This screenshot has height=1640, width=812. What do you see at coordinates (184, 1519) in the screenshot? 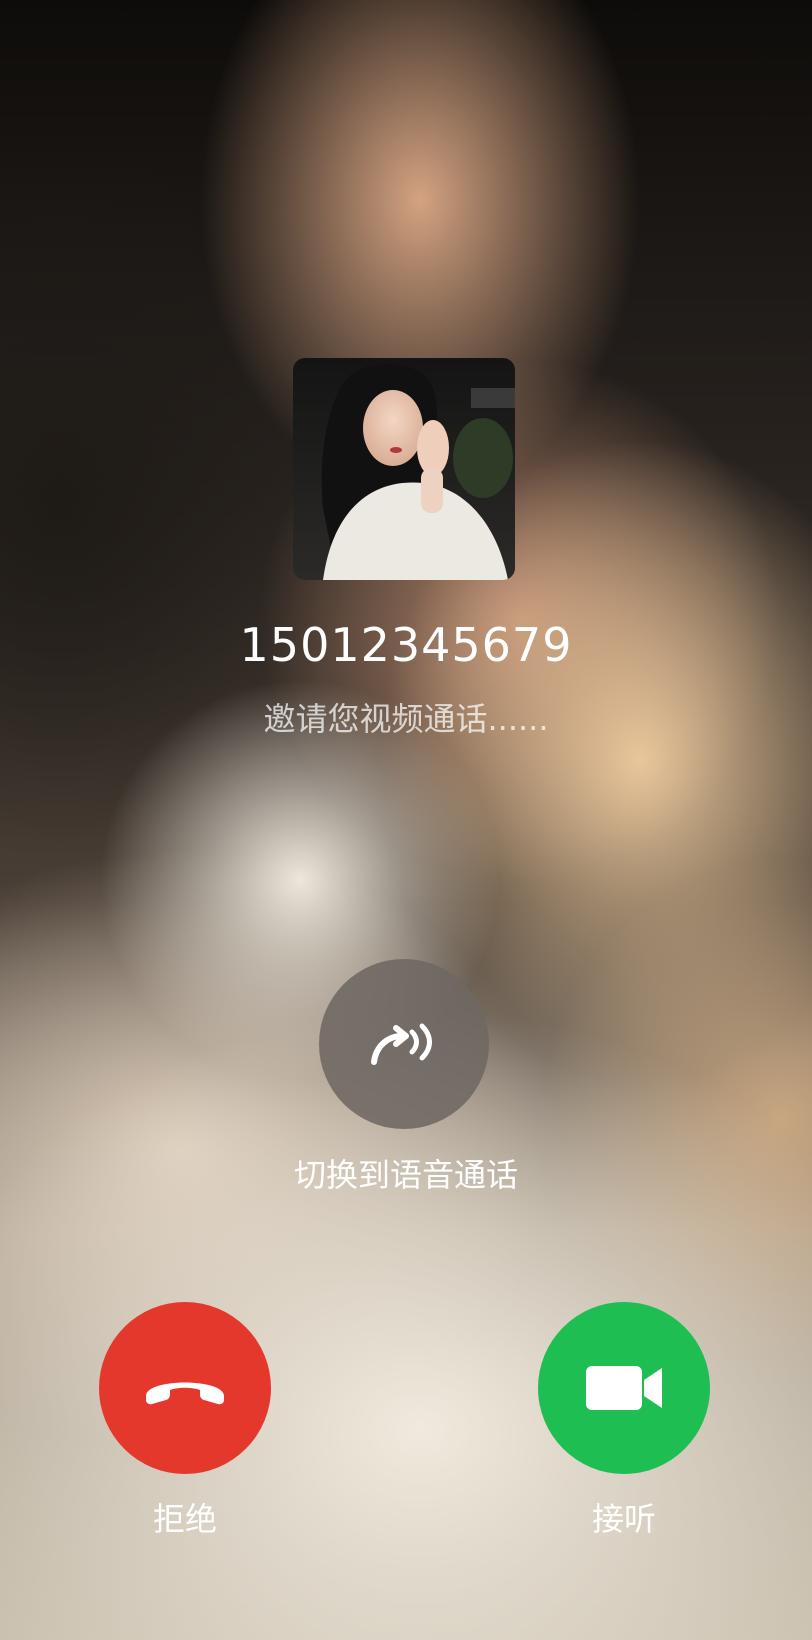
I see `reject-call-label: 拒绝` at bounding box center [184, 1519].